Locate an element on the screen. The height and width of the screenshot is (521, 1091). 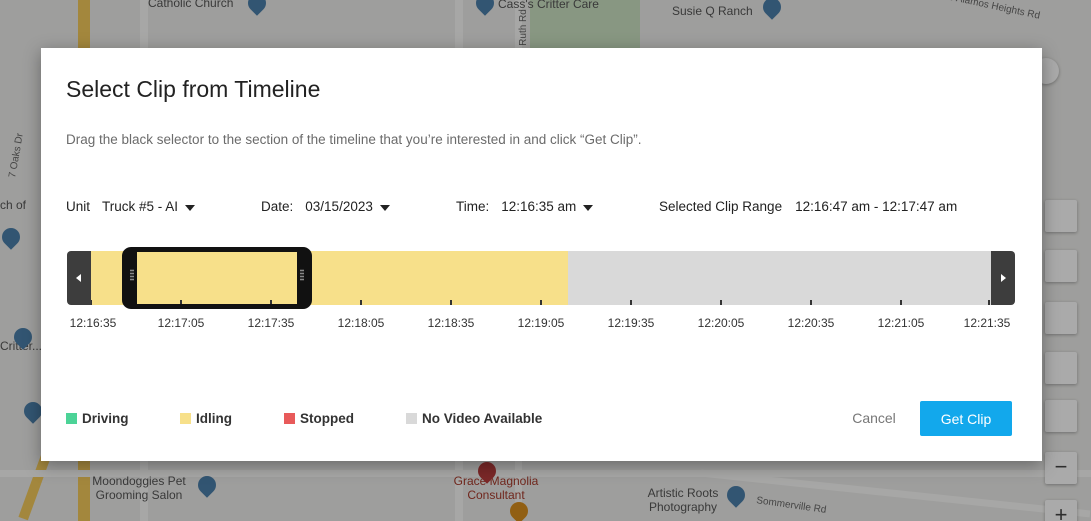
legend-no-video: No Video Available is located at coordinates (474, 418).